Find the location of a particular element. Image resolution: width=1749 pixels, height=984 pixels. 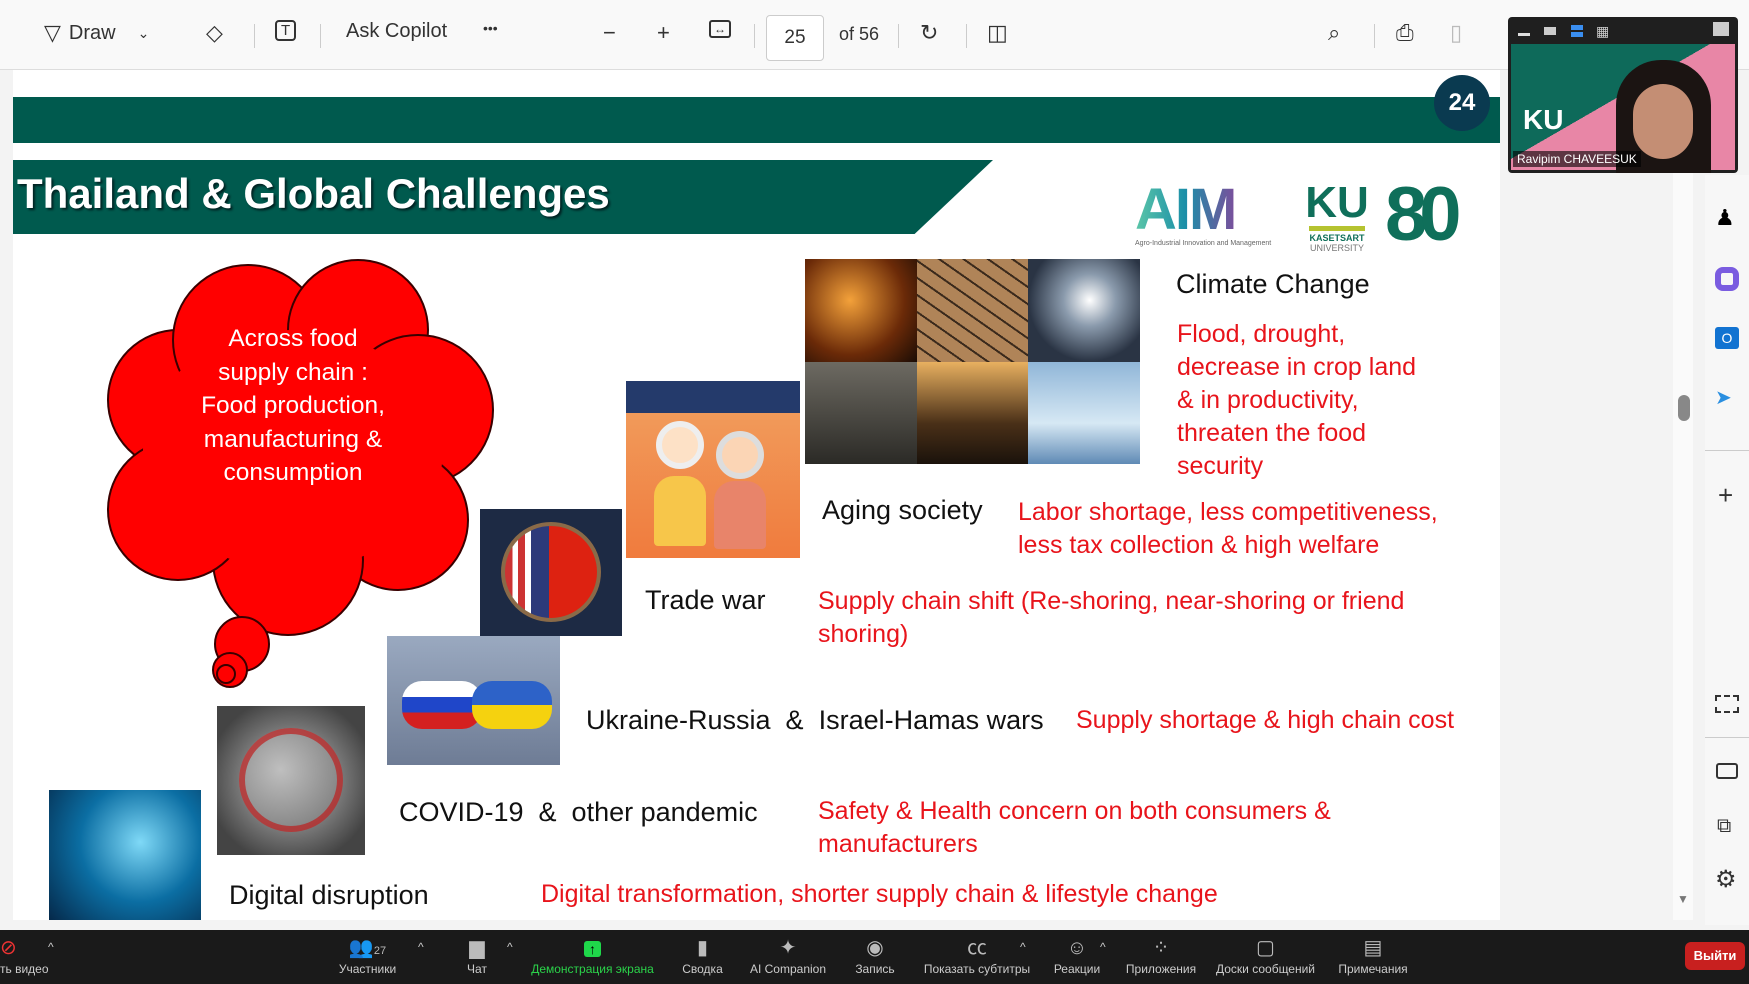

video-button: ⊘ ть видео is located at coordinates (25, 955).